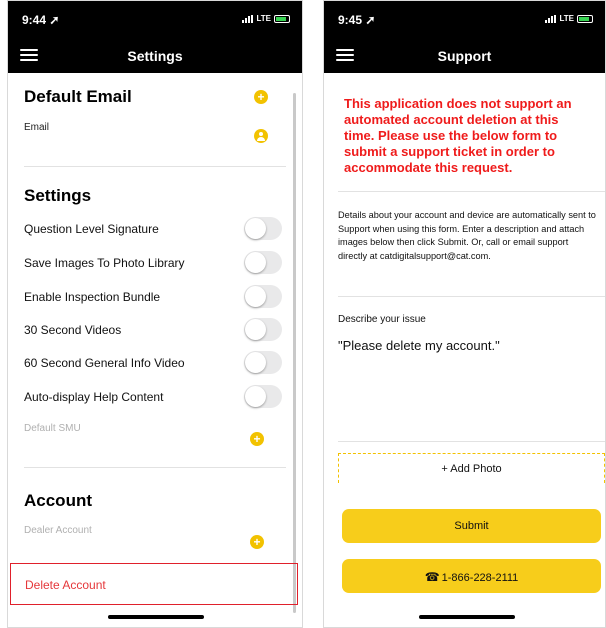 Image resolution: width=606 pixels, height=628 pixels. I want to click on setting-label: Question Level Signature, so click(91, 229).